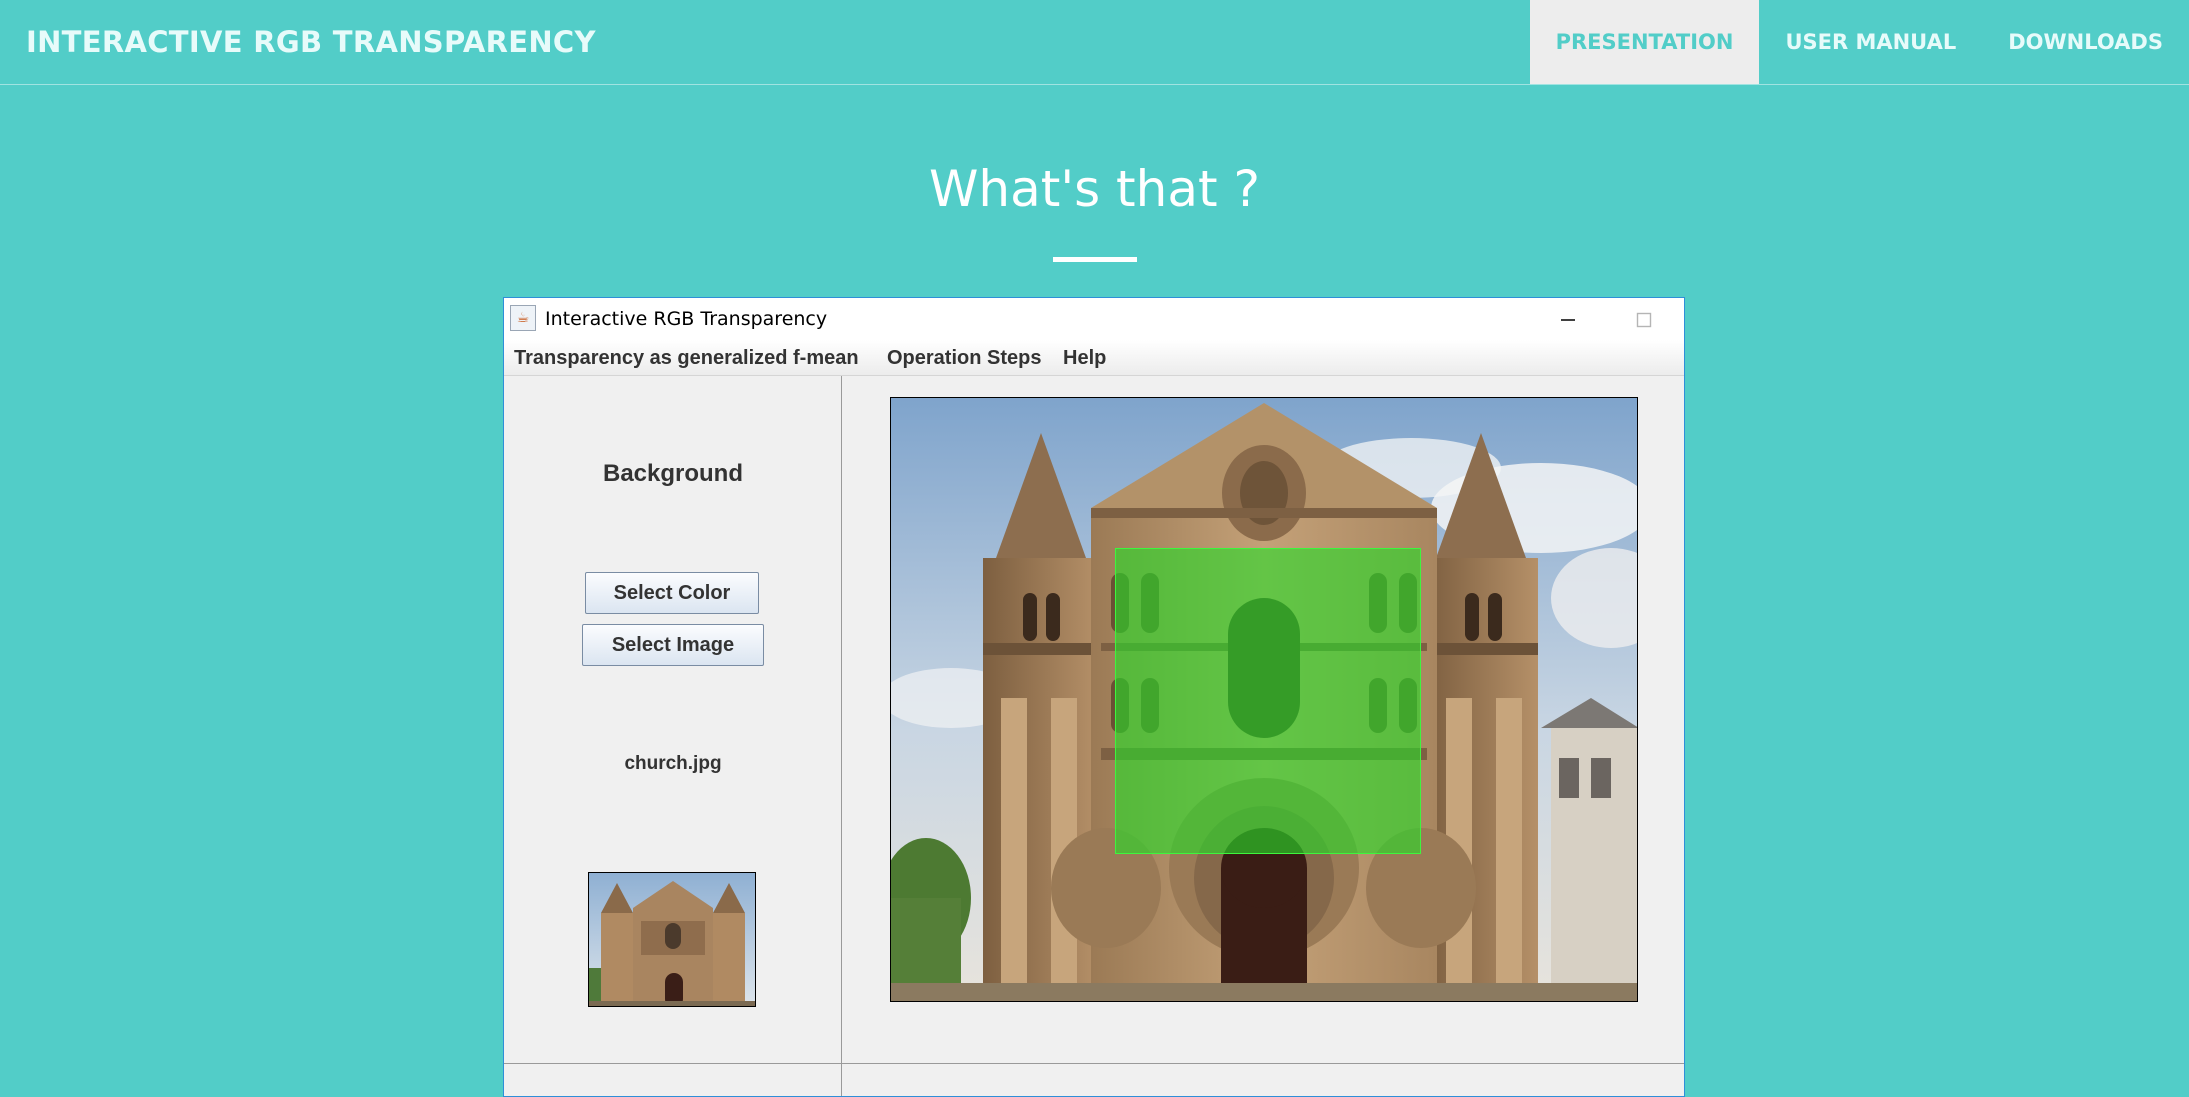  Describe the element at coordinates (1094, 189) in the screenshot. I see `hero-title: What's that ?` at that location.